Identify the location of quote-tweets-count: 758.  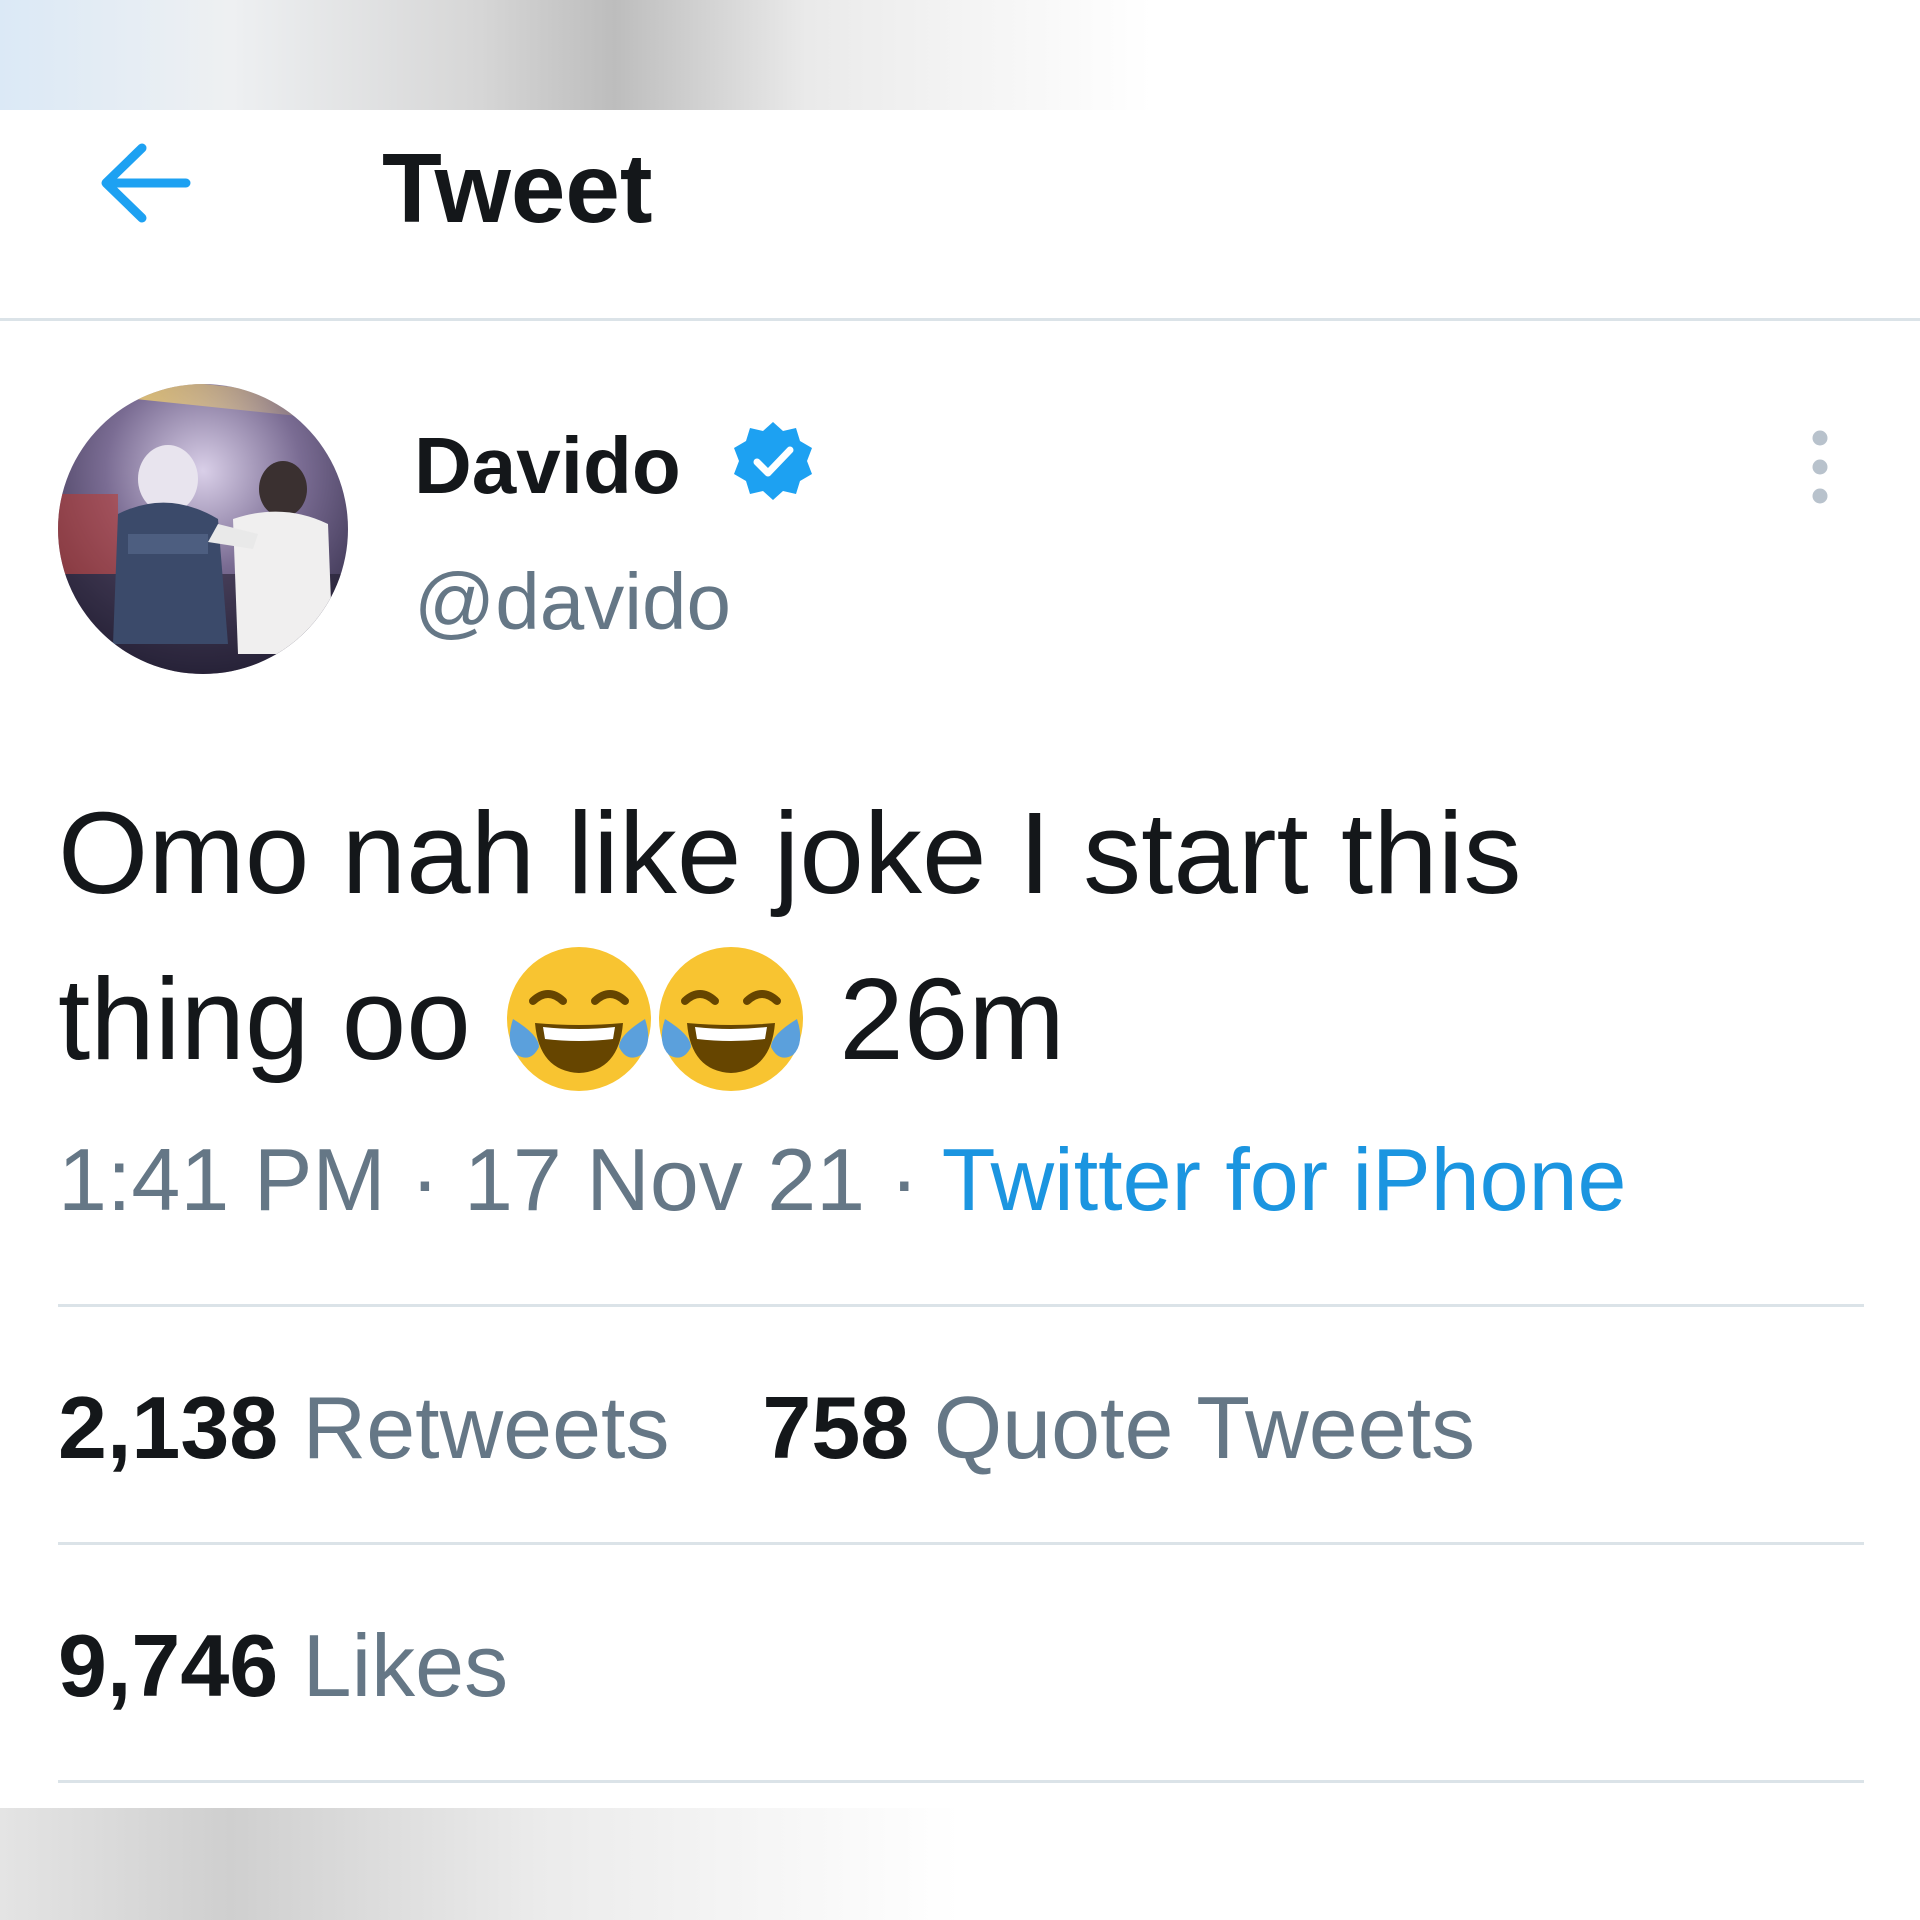
(836, 1427).